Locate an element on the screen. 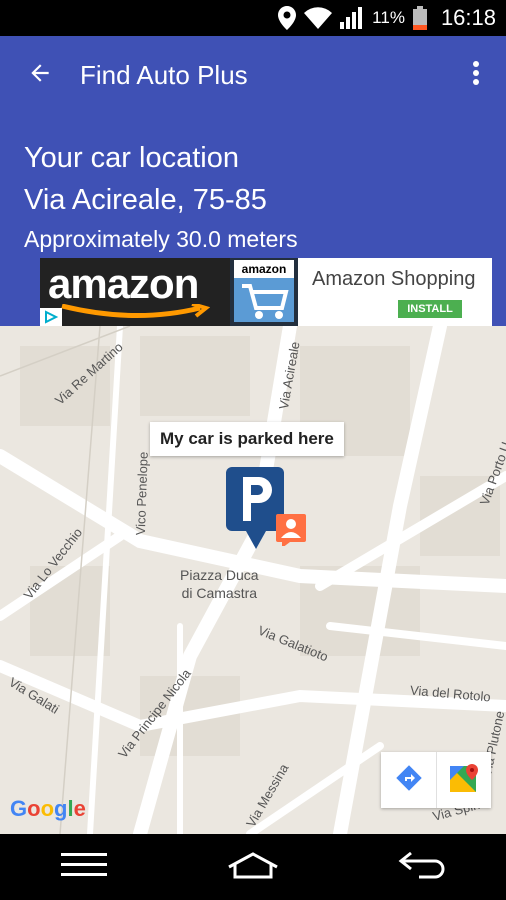 The width and height of the screenshot is (506, 900). battery-percent: 11% is located at coordinates (388, 17).